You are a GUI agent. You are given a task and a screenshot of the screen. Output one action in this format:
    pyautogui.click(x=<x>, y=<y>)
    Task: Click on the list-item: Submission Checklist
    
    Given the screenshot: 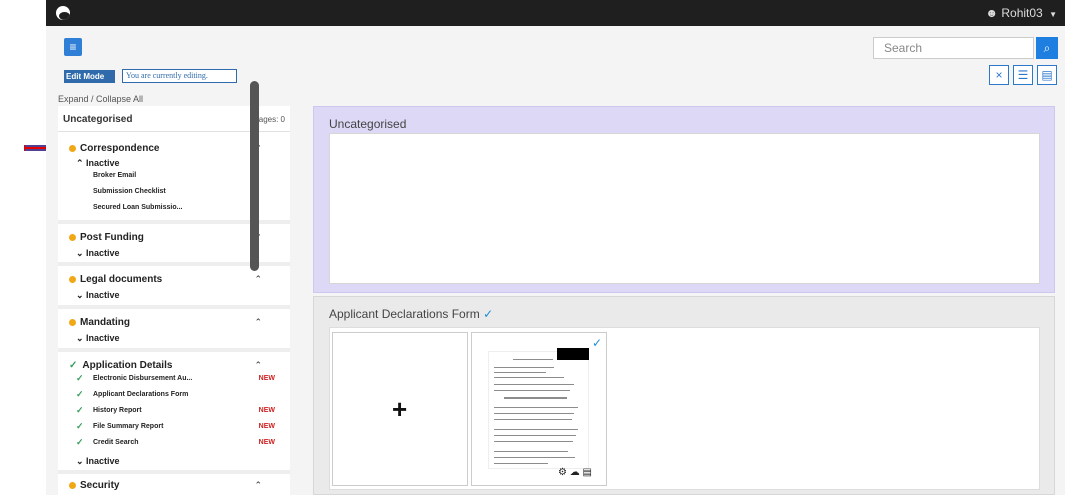 What is the action you would take?
    pyautogui.click(x=129, y=191)
    